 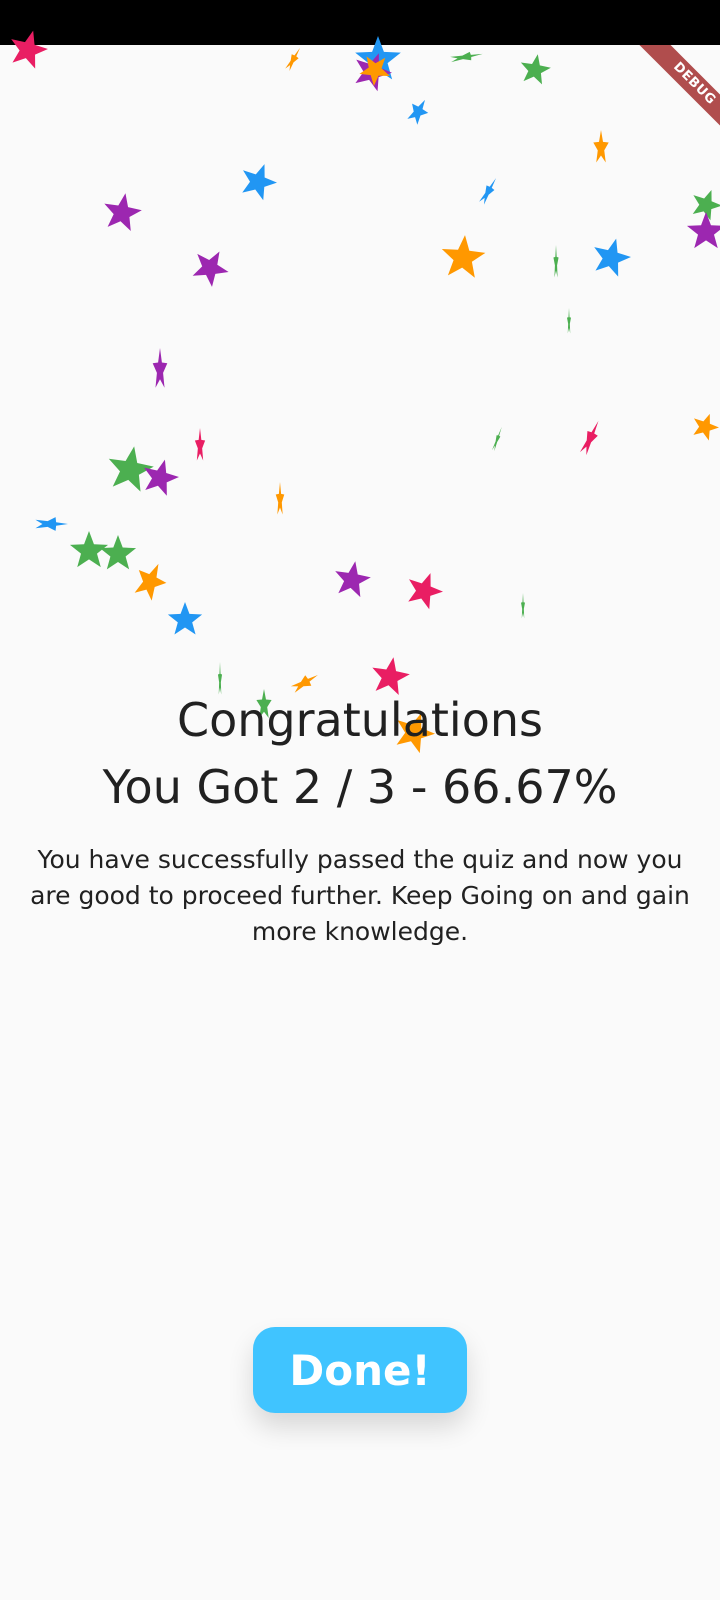 What do you see at coordinates (678, 93) in the screenshot?
I see `debug-banner-label: DEBUG` at bounding box center [678, 93].